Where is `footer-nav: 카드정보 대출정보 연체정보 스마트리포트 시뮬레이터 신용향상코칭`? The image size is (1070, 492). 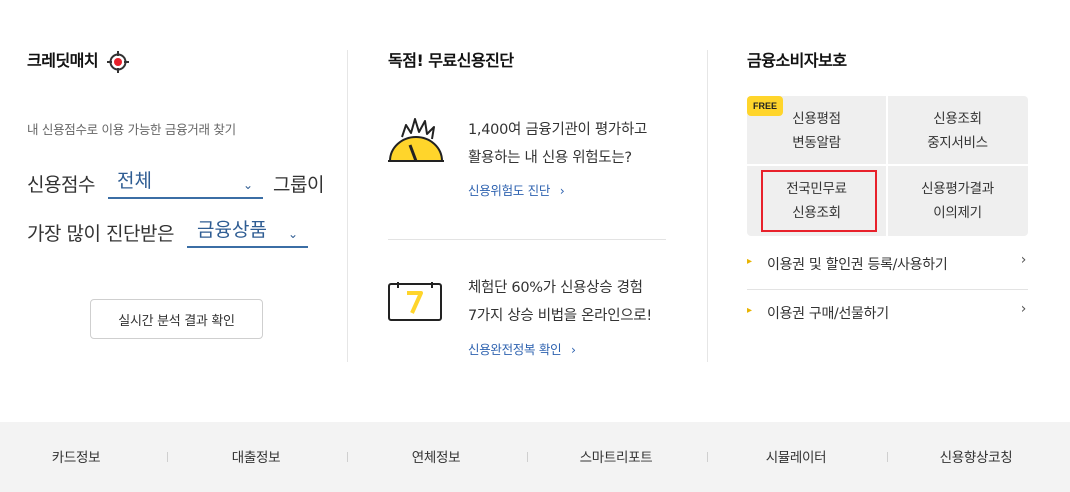 footer-nav: 카드정보 대출정보 연체정보 스마트리포트 시뮬레이터 신용향상코칭 is located at coordinates (535, 457).